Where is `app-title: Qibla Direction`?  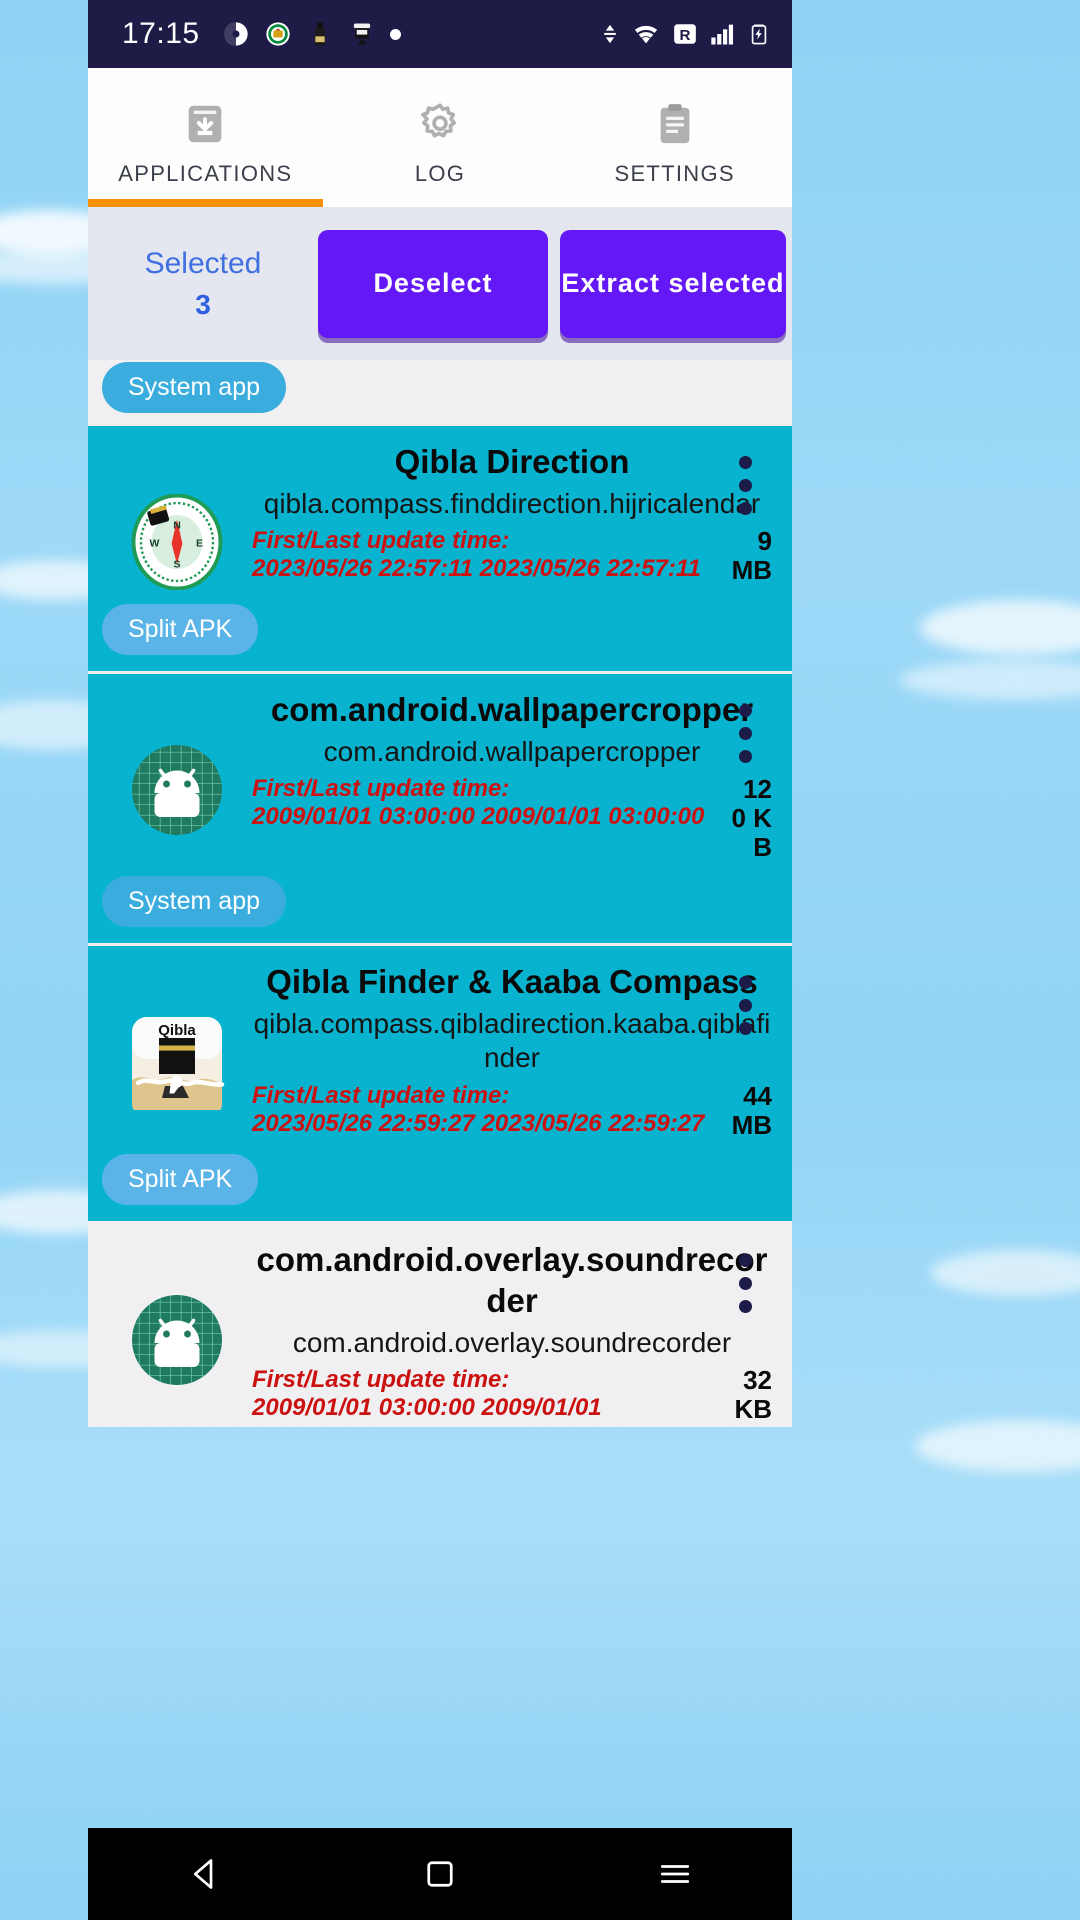
app-title: Qibla Direction is located at coordinates (512, 461).